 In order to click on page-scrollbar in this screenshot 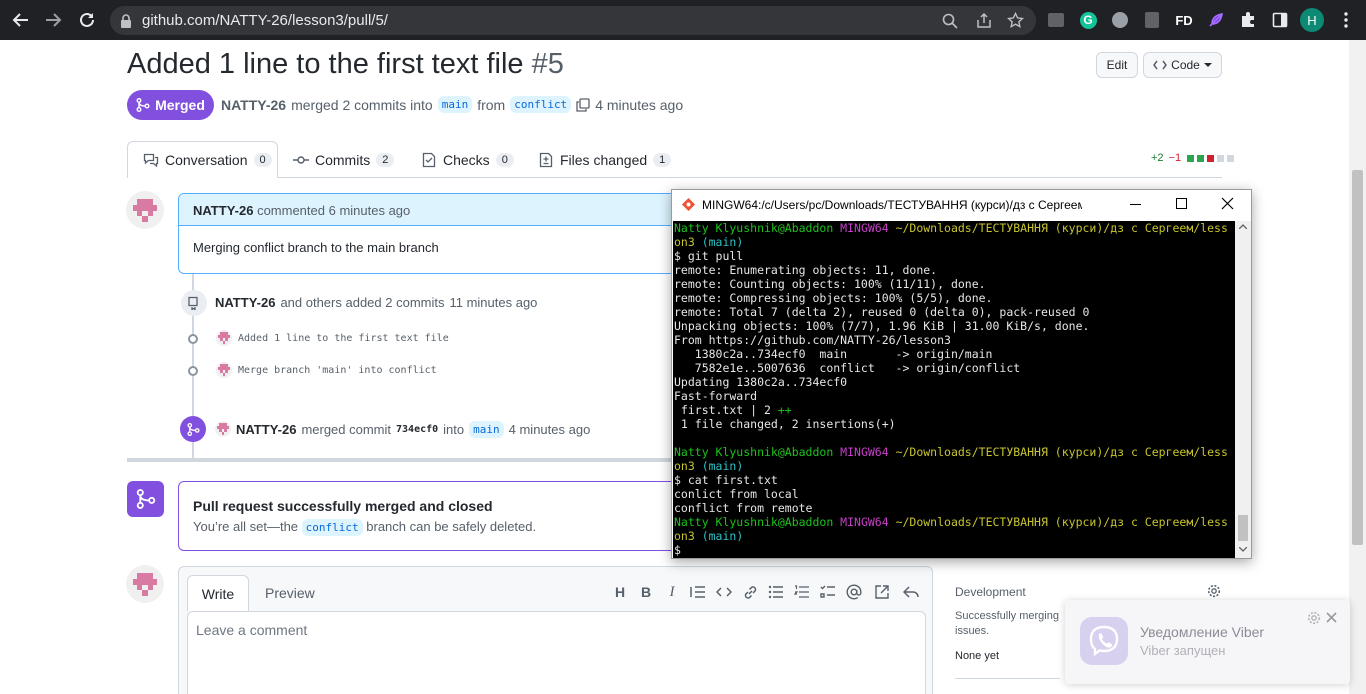, I will do `click(1357, 367)`.